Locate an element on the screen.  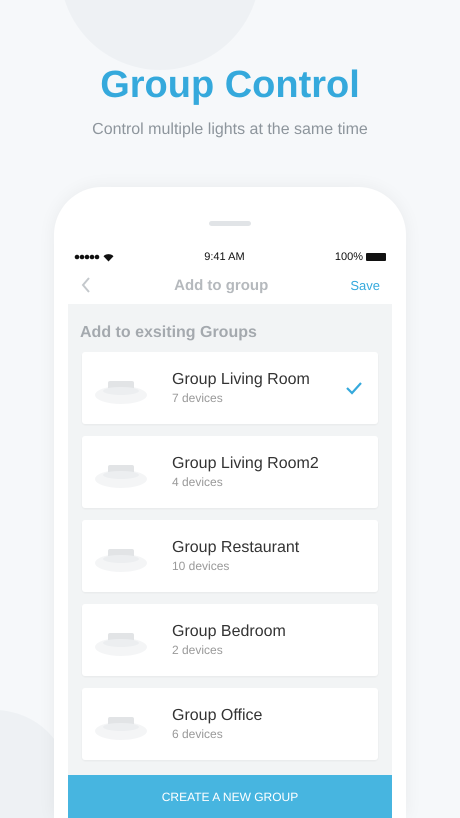
device-count: 2 devices is located at coordinates (198, 650).